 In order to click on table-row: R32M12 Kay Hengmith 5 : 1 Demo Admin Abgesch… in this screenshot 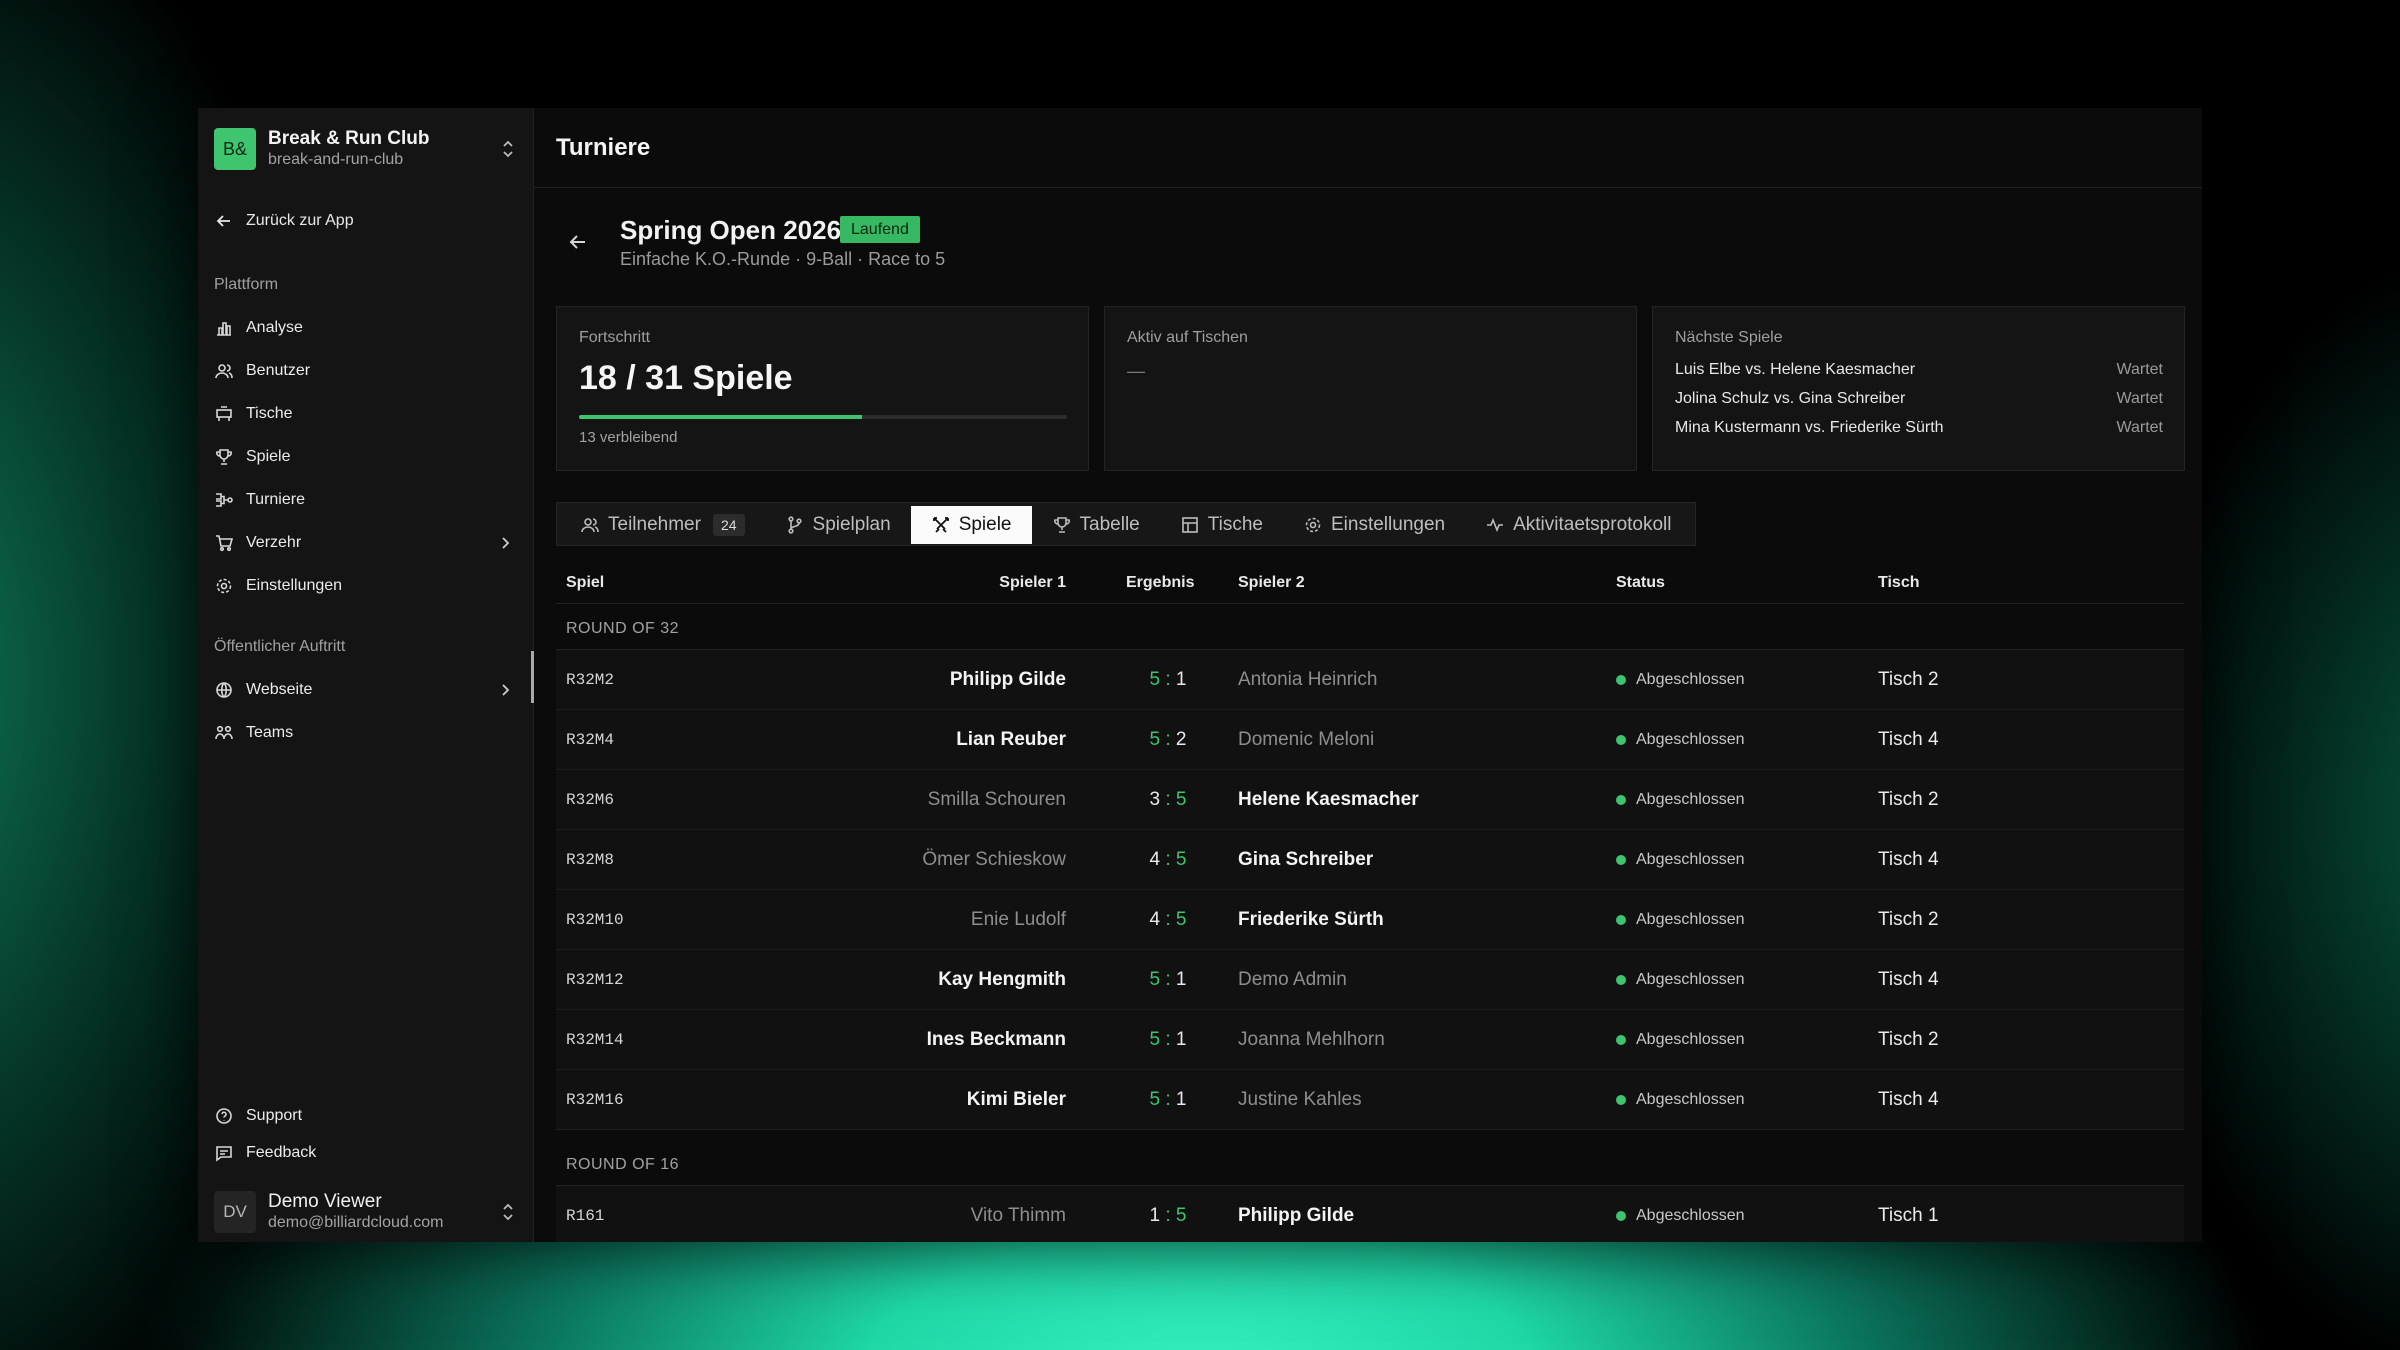, I will do `click(1370, 980)`.